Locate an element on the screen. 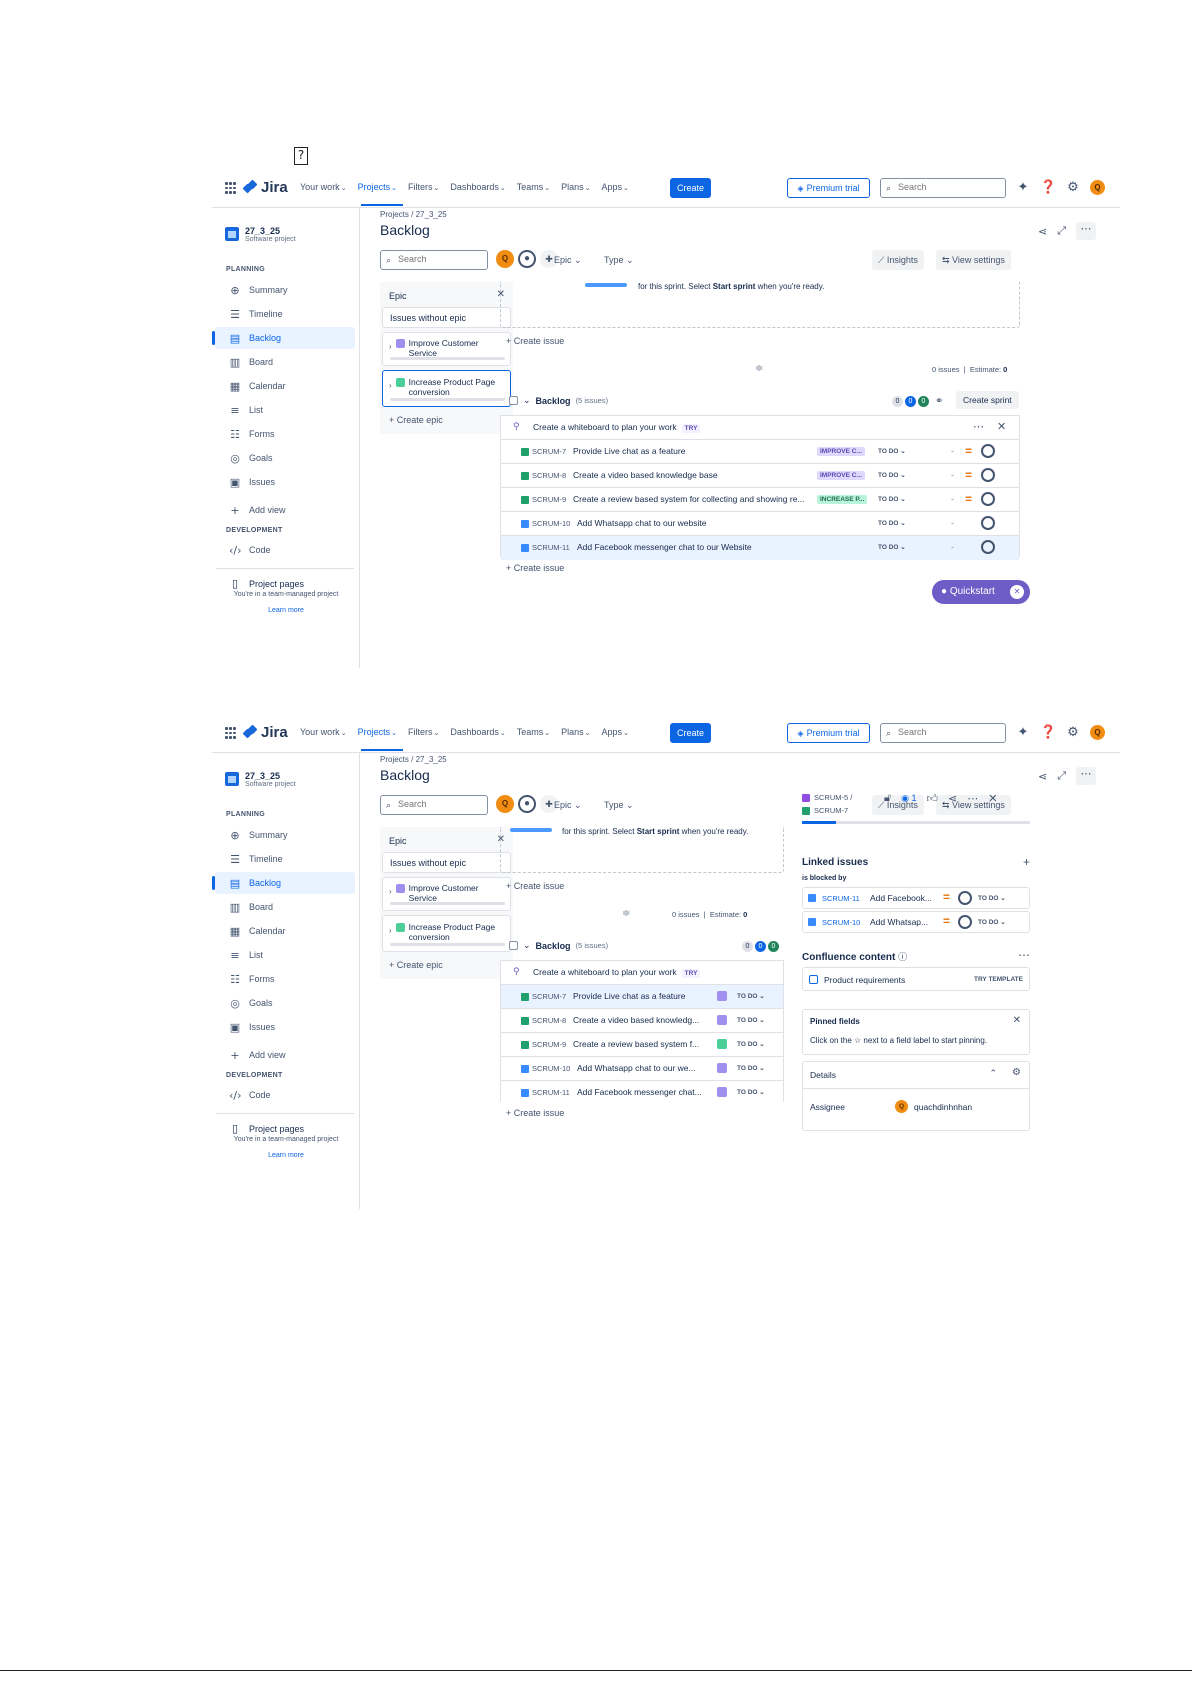  issue-summary: Provide Live chat as a feature is located at coordinates (640, 996).